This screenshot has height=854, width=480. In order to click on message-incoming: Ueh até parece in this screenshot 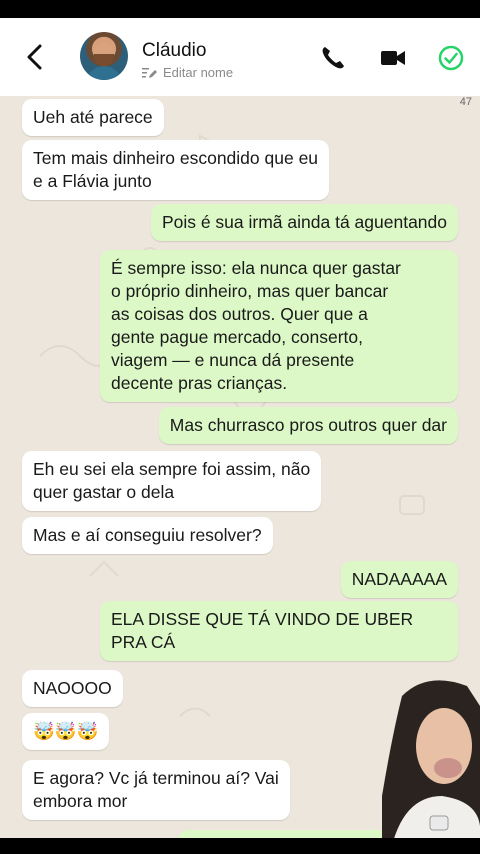, I will do `click(93, 117)`.